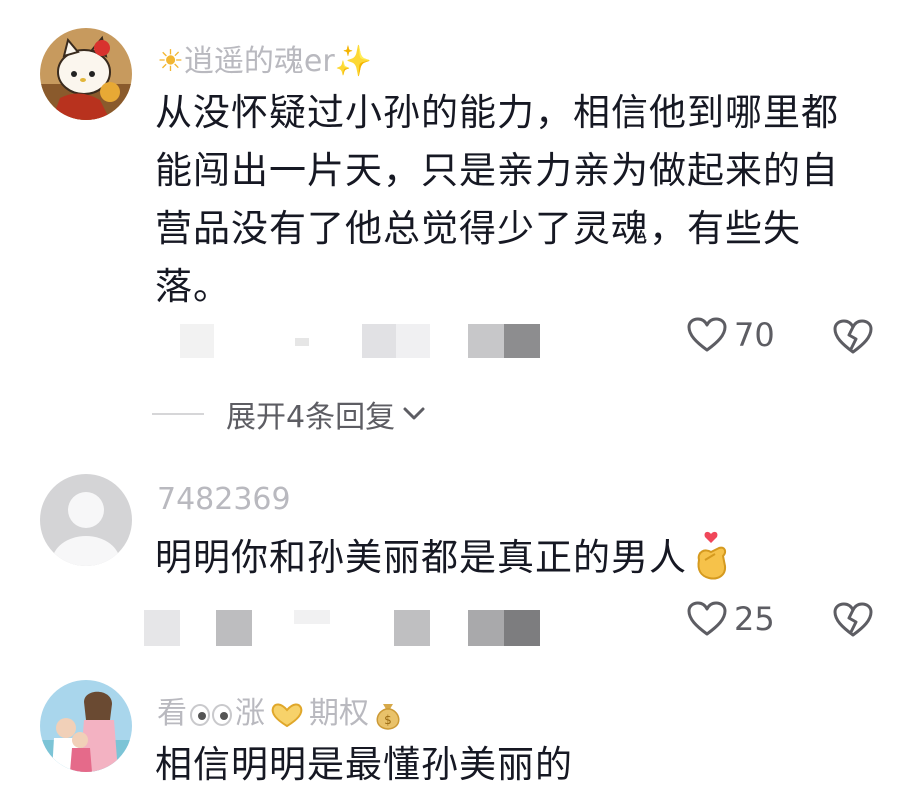 This screenshot has width=922, height=794. What do you see at coordinates (211, 714) in the screenshot?
I see `eyes-emoji-icon` at bounding box center [211, 714].